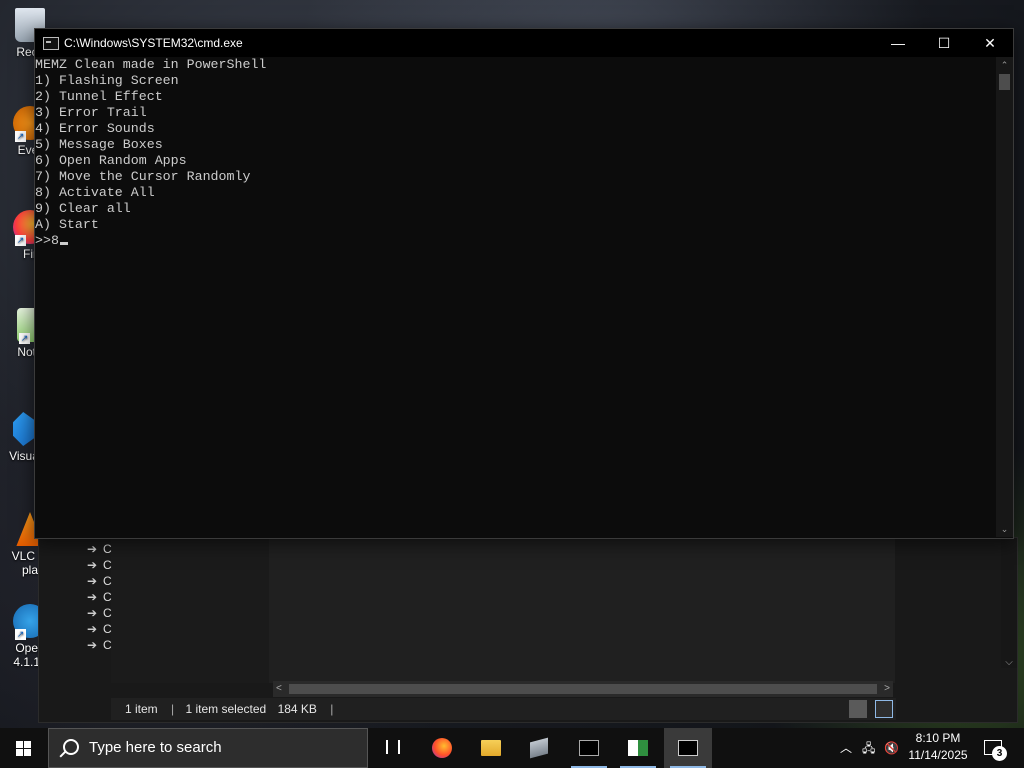 Image resolution: width=1024 pixels, height=768 pixels. I want to click on text-cursor, so click(63, 243).